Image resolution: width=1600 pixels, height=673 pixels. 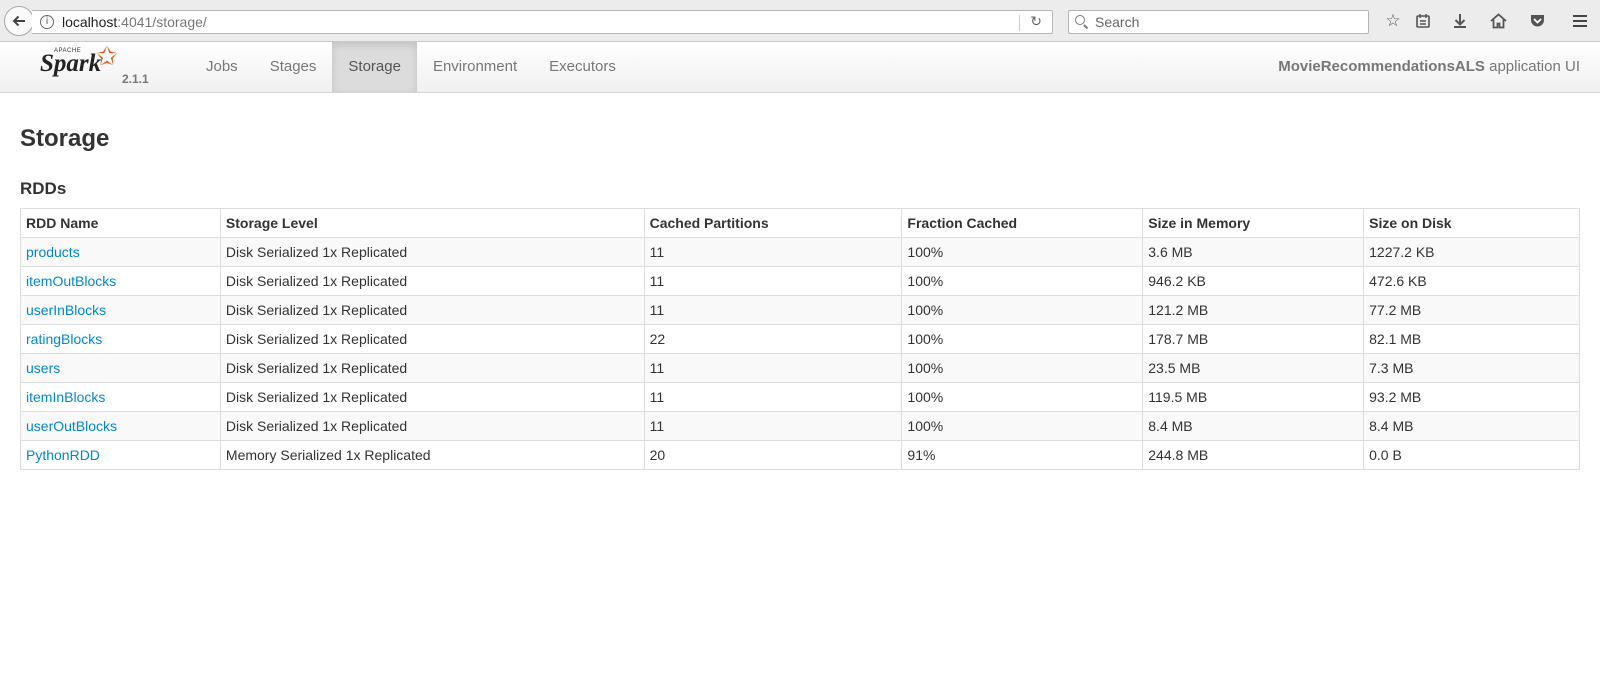 What do you see at coordinates (53, 252) in the screenshot?
I see `rdd-name-link: products` at bounding box center [53, 252].